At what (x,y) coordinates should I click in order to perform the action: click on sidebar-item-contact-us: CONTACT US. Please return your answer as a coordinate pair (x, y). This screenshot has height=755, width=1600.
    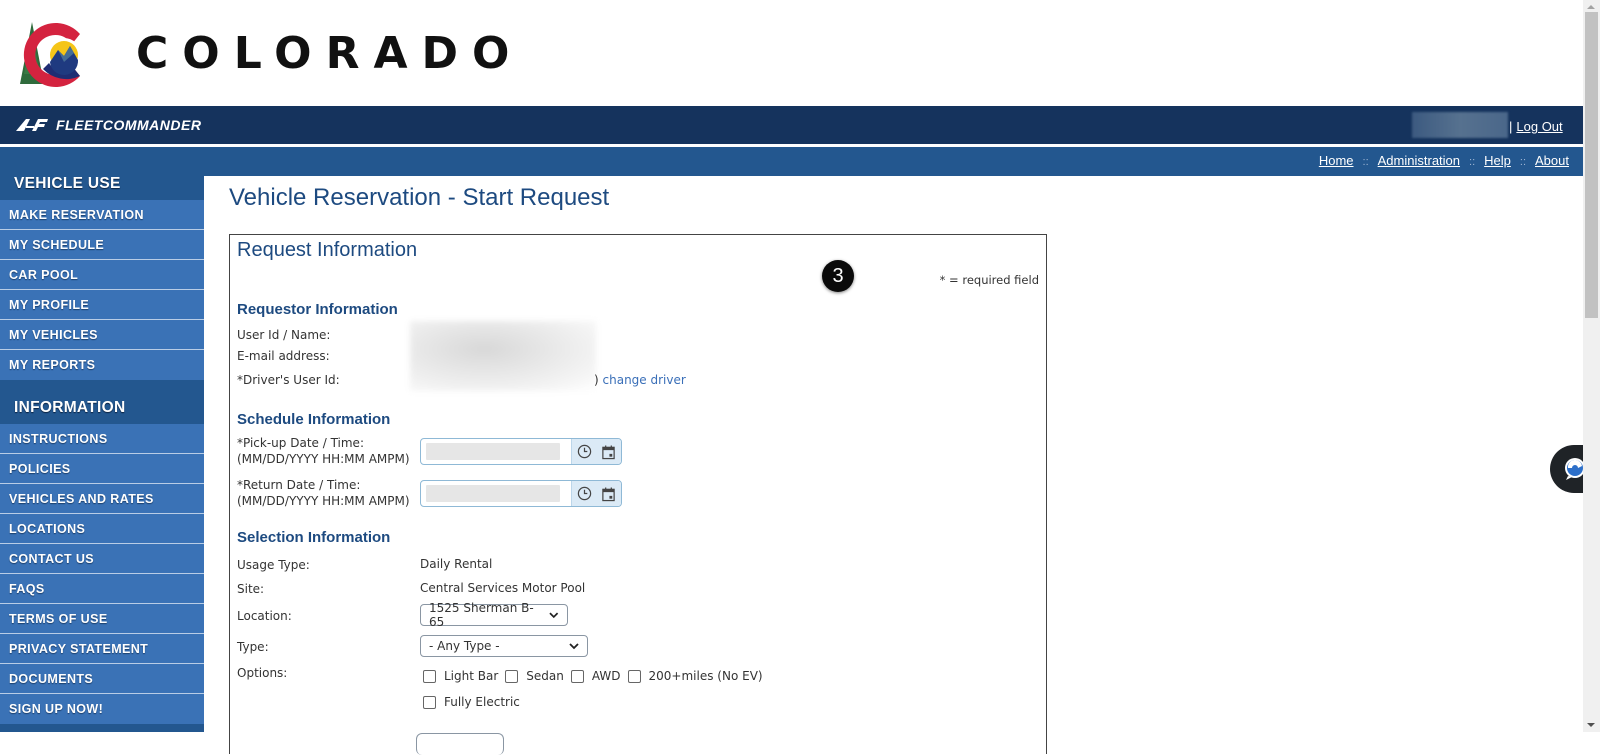
    Looking at the image, I should click on (102, 559).